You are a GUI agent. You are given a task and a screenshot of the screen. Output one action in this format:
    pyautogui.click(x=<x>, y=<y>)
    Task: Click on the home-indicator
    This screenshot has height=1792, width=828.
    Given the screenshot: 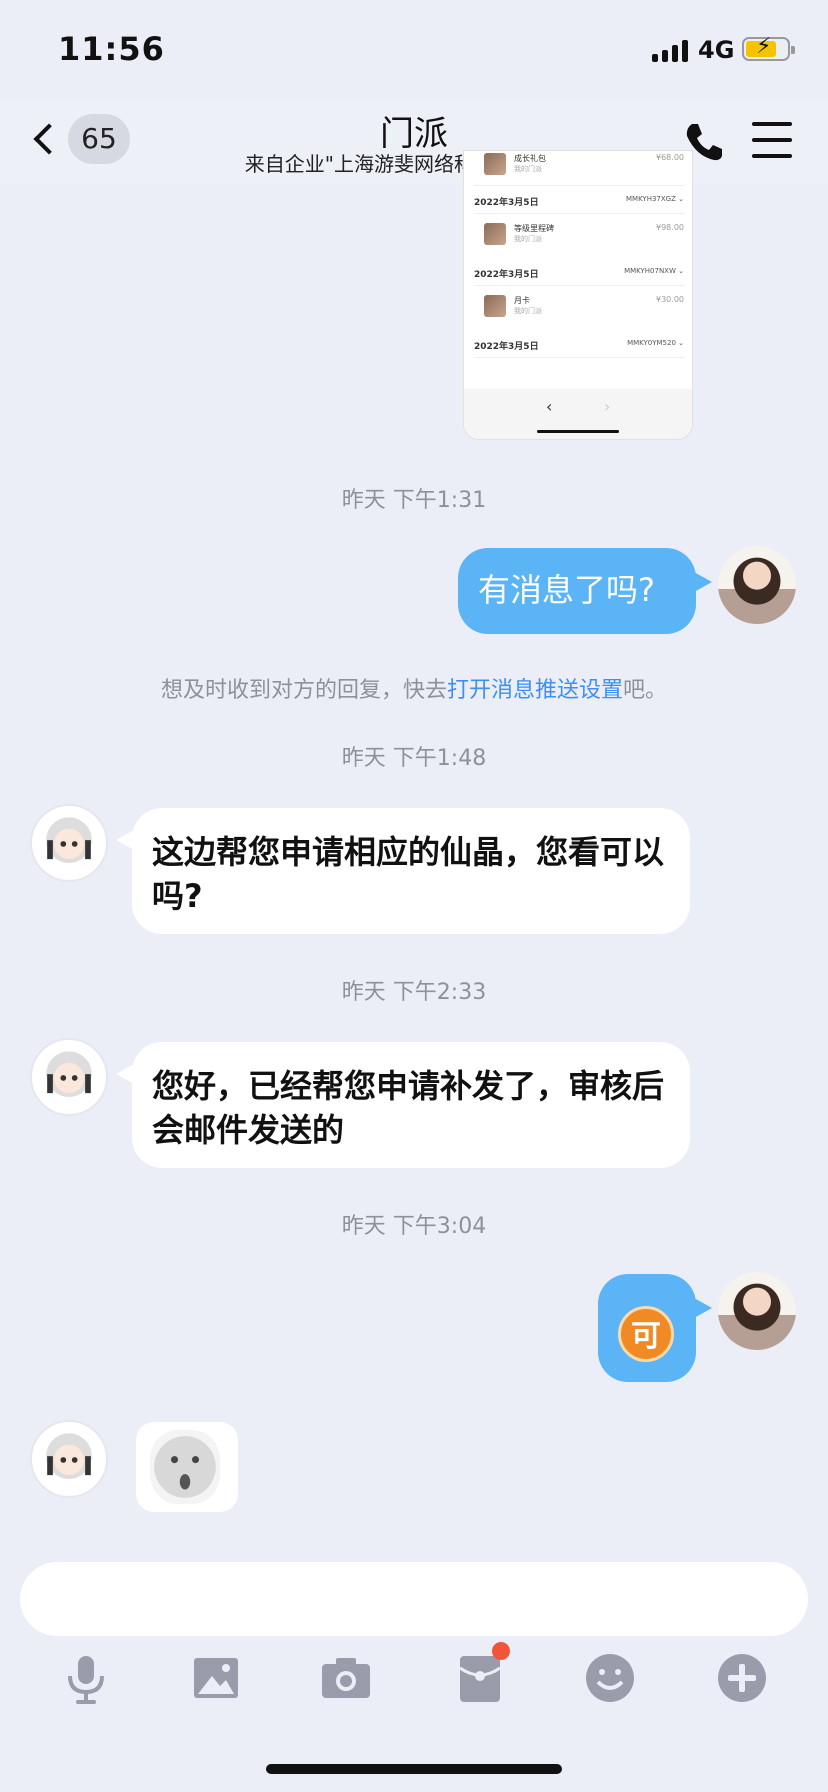 What is the action you would take?
    pyautogui.click(x=414, y=1769)
    